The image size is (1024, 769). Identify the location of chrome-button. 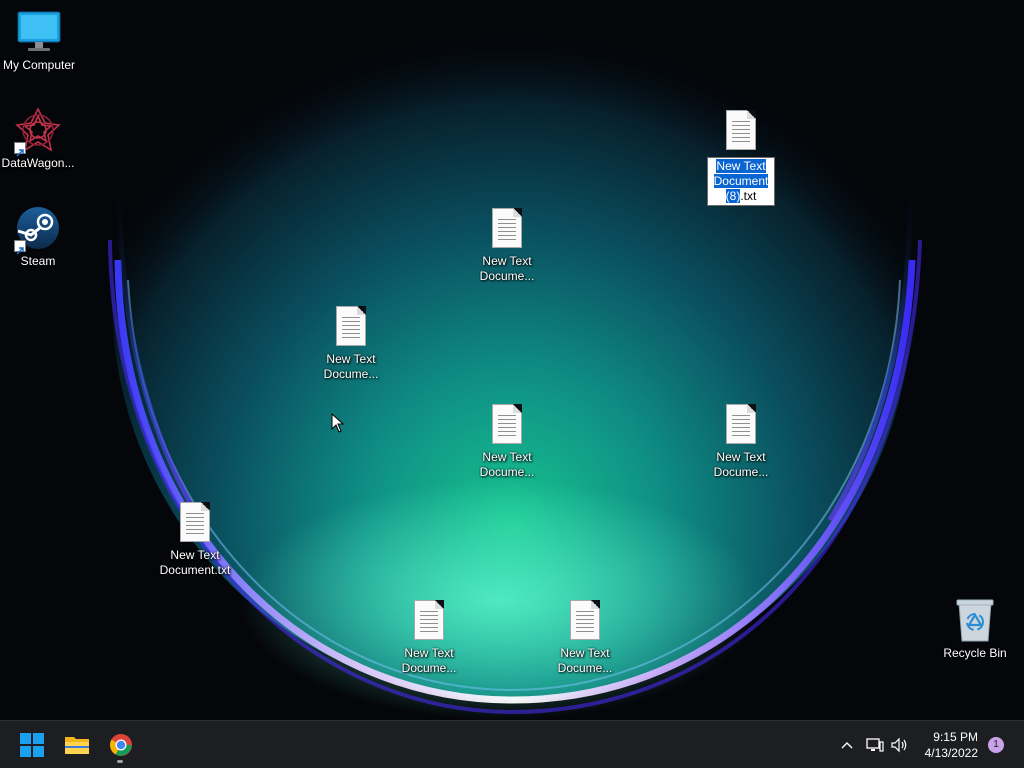
(121, 745).